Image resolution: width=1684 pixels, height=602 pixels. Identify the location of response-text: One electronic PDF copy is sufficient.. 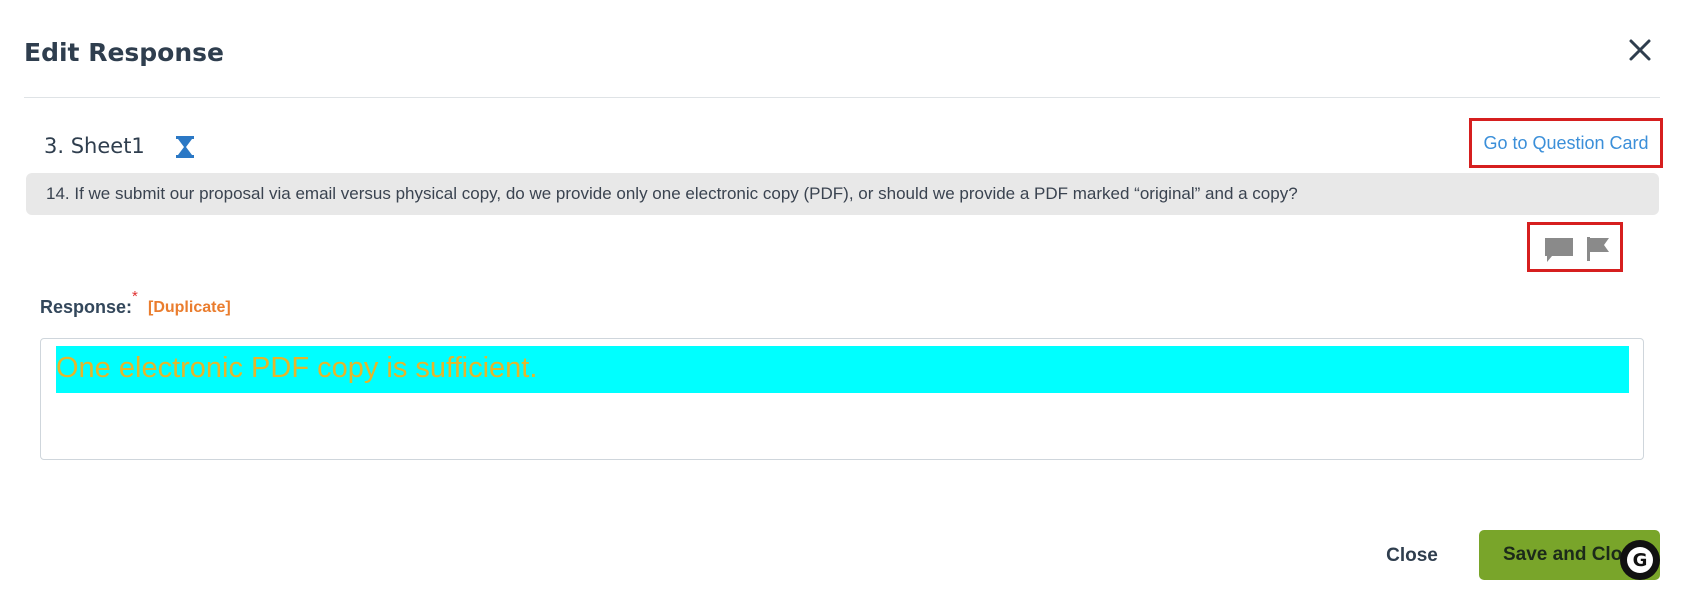
(296, 368).